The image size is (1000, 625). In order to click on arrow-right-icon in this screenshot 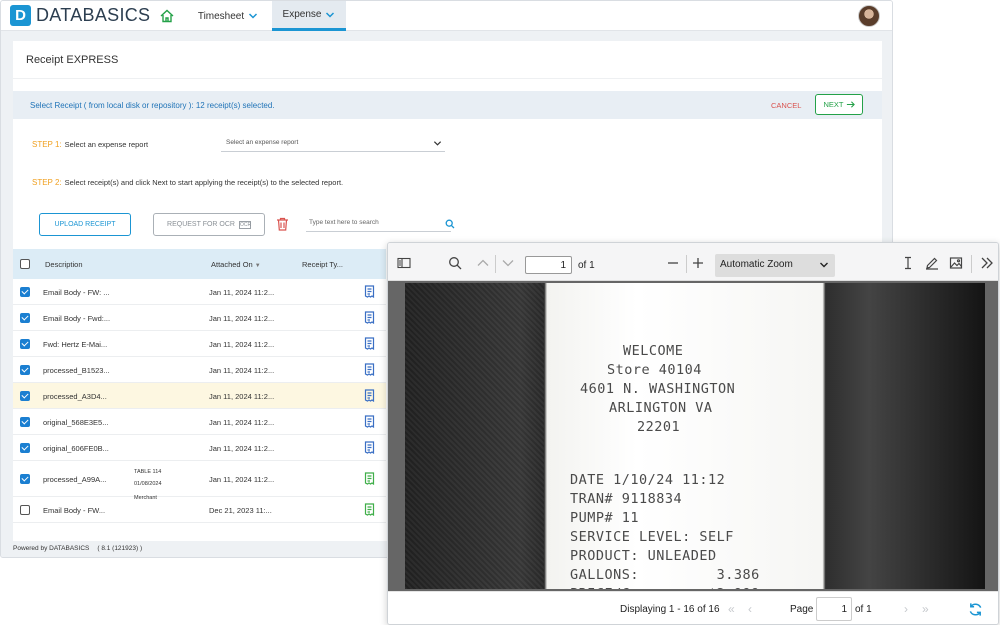, I will do `click(850, 104)`.